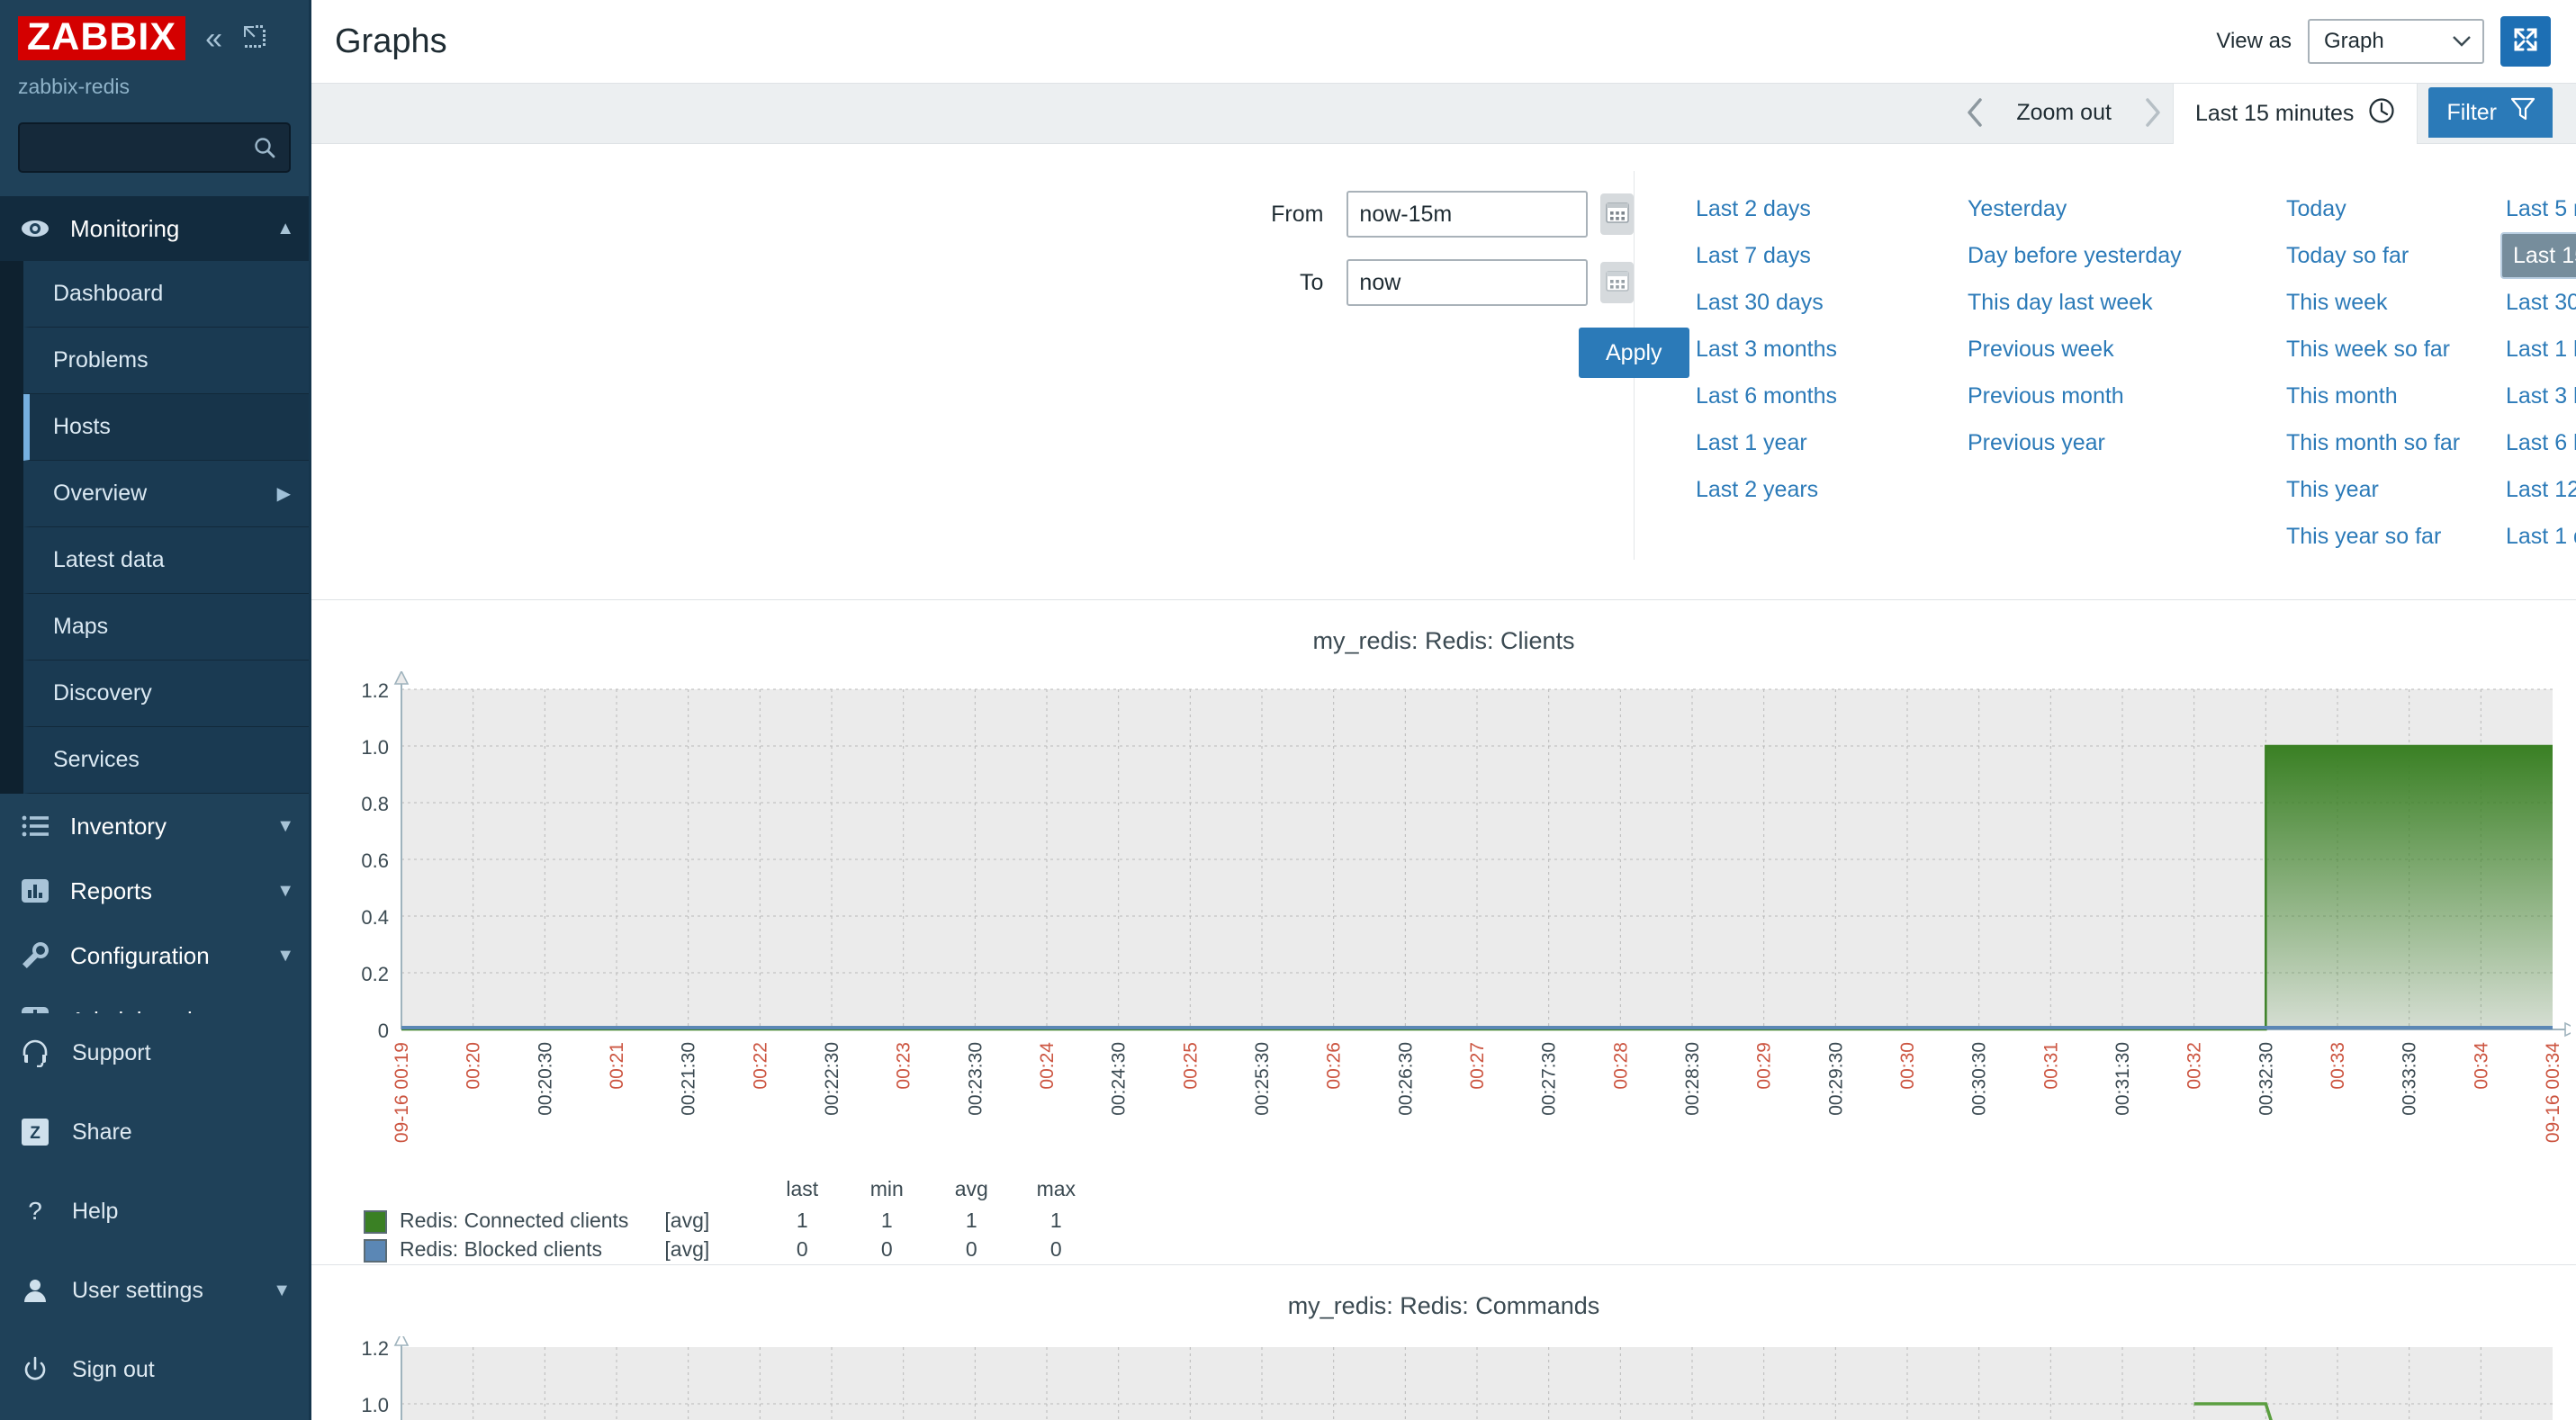 The height and width of the screenshot is (1420, 2576). Describe the element at coordinates (2538, 349) in the screenshot. I see `quick-range-last-1-hour: Last 1 hour` at that location.